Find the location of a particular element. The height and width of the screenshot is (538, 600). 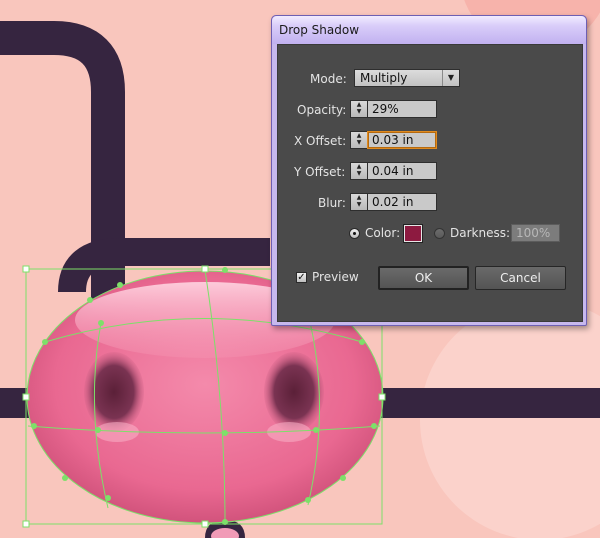

preview-label: Preview is located at coordinates (335, 277).